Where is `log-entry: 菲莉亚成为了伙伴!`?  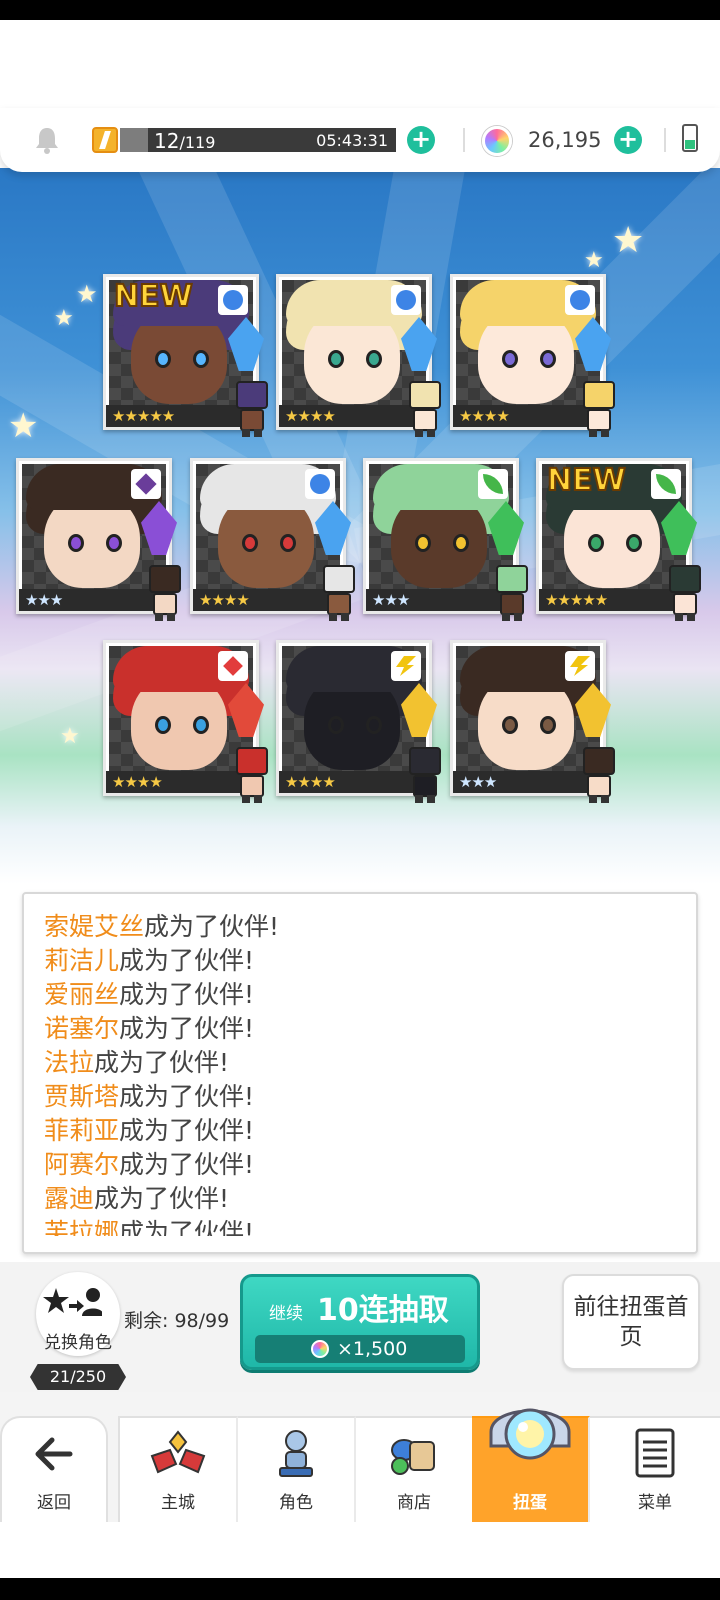 log-entry: 菲莉亚成为了伙伴! is located at coordinates (354, 1131).